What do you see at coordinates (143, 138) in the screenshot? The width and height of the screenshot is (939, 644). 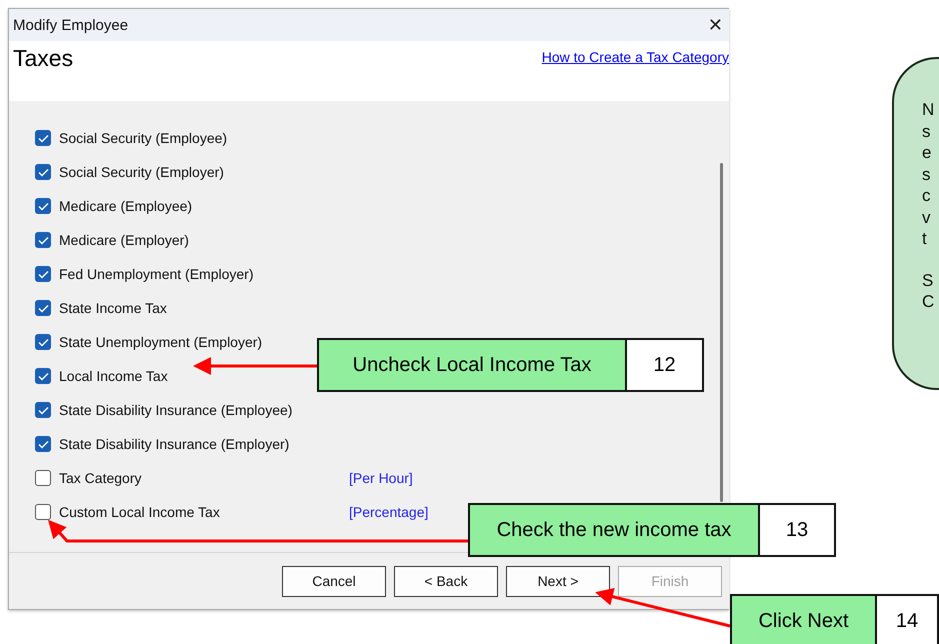 I see `tax-label: Social Security (Employee)` at bounding box center [143, 138].